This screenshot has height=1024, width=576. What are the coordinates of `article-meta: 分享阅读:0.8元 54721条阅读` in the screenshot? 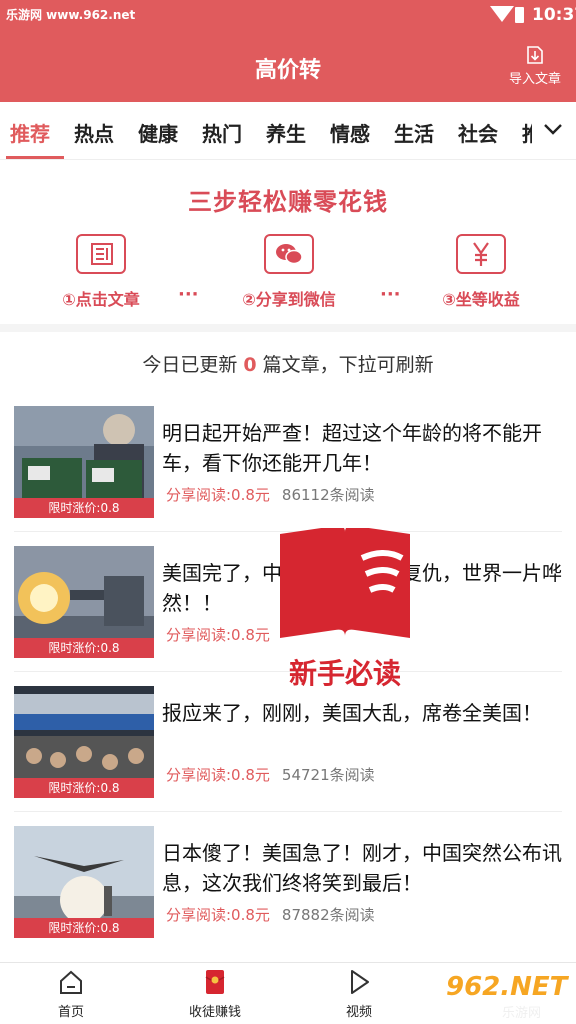 It's located at (270, 774).